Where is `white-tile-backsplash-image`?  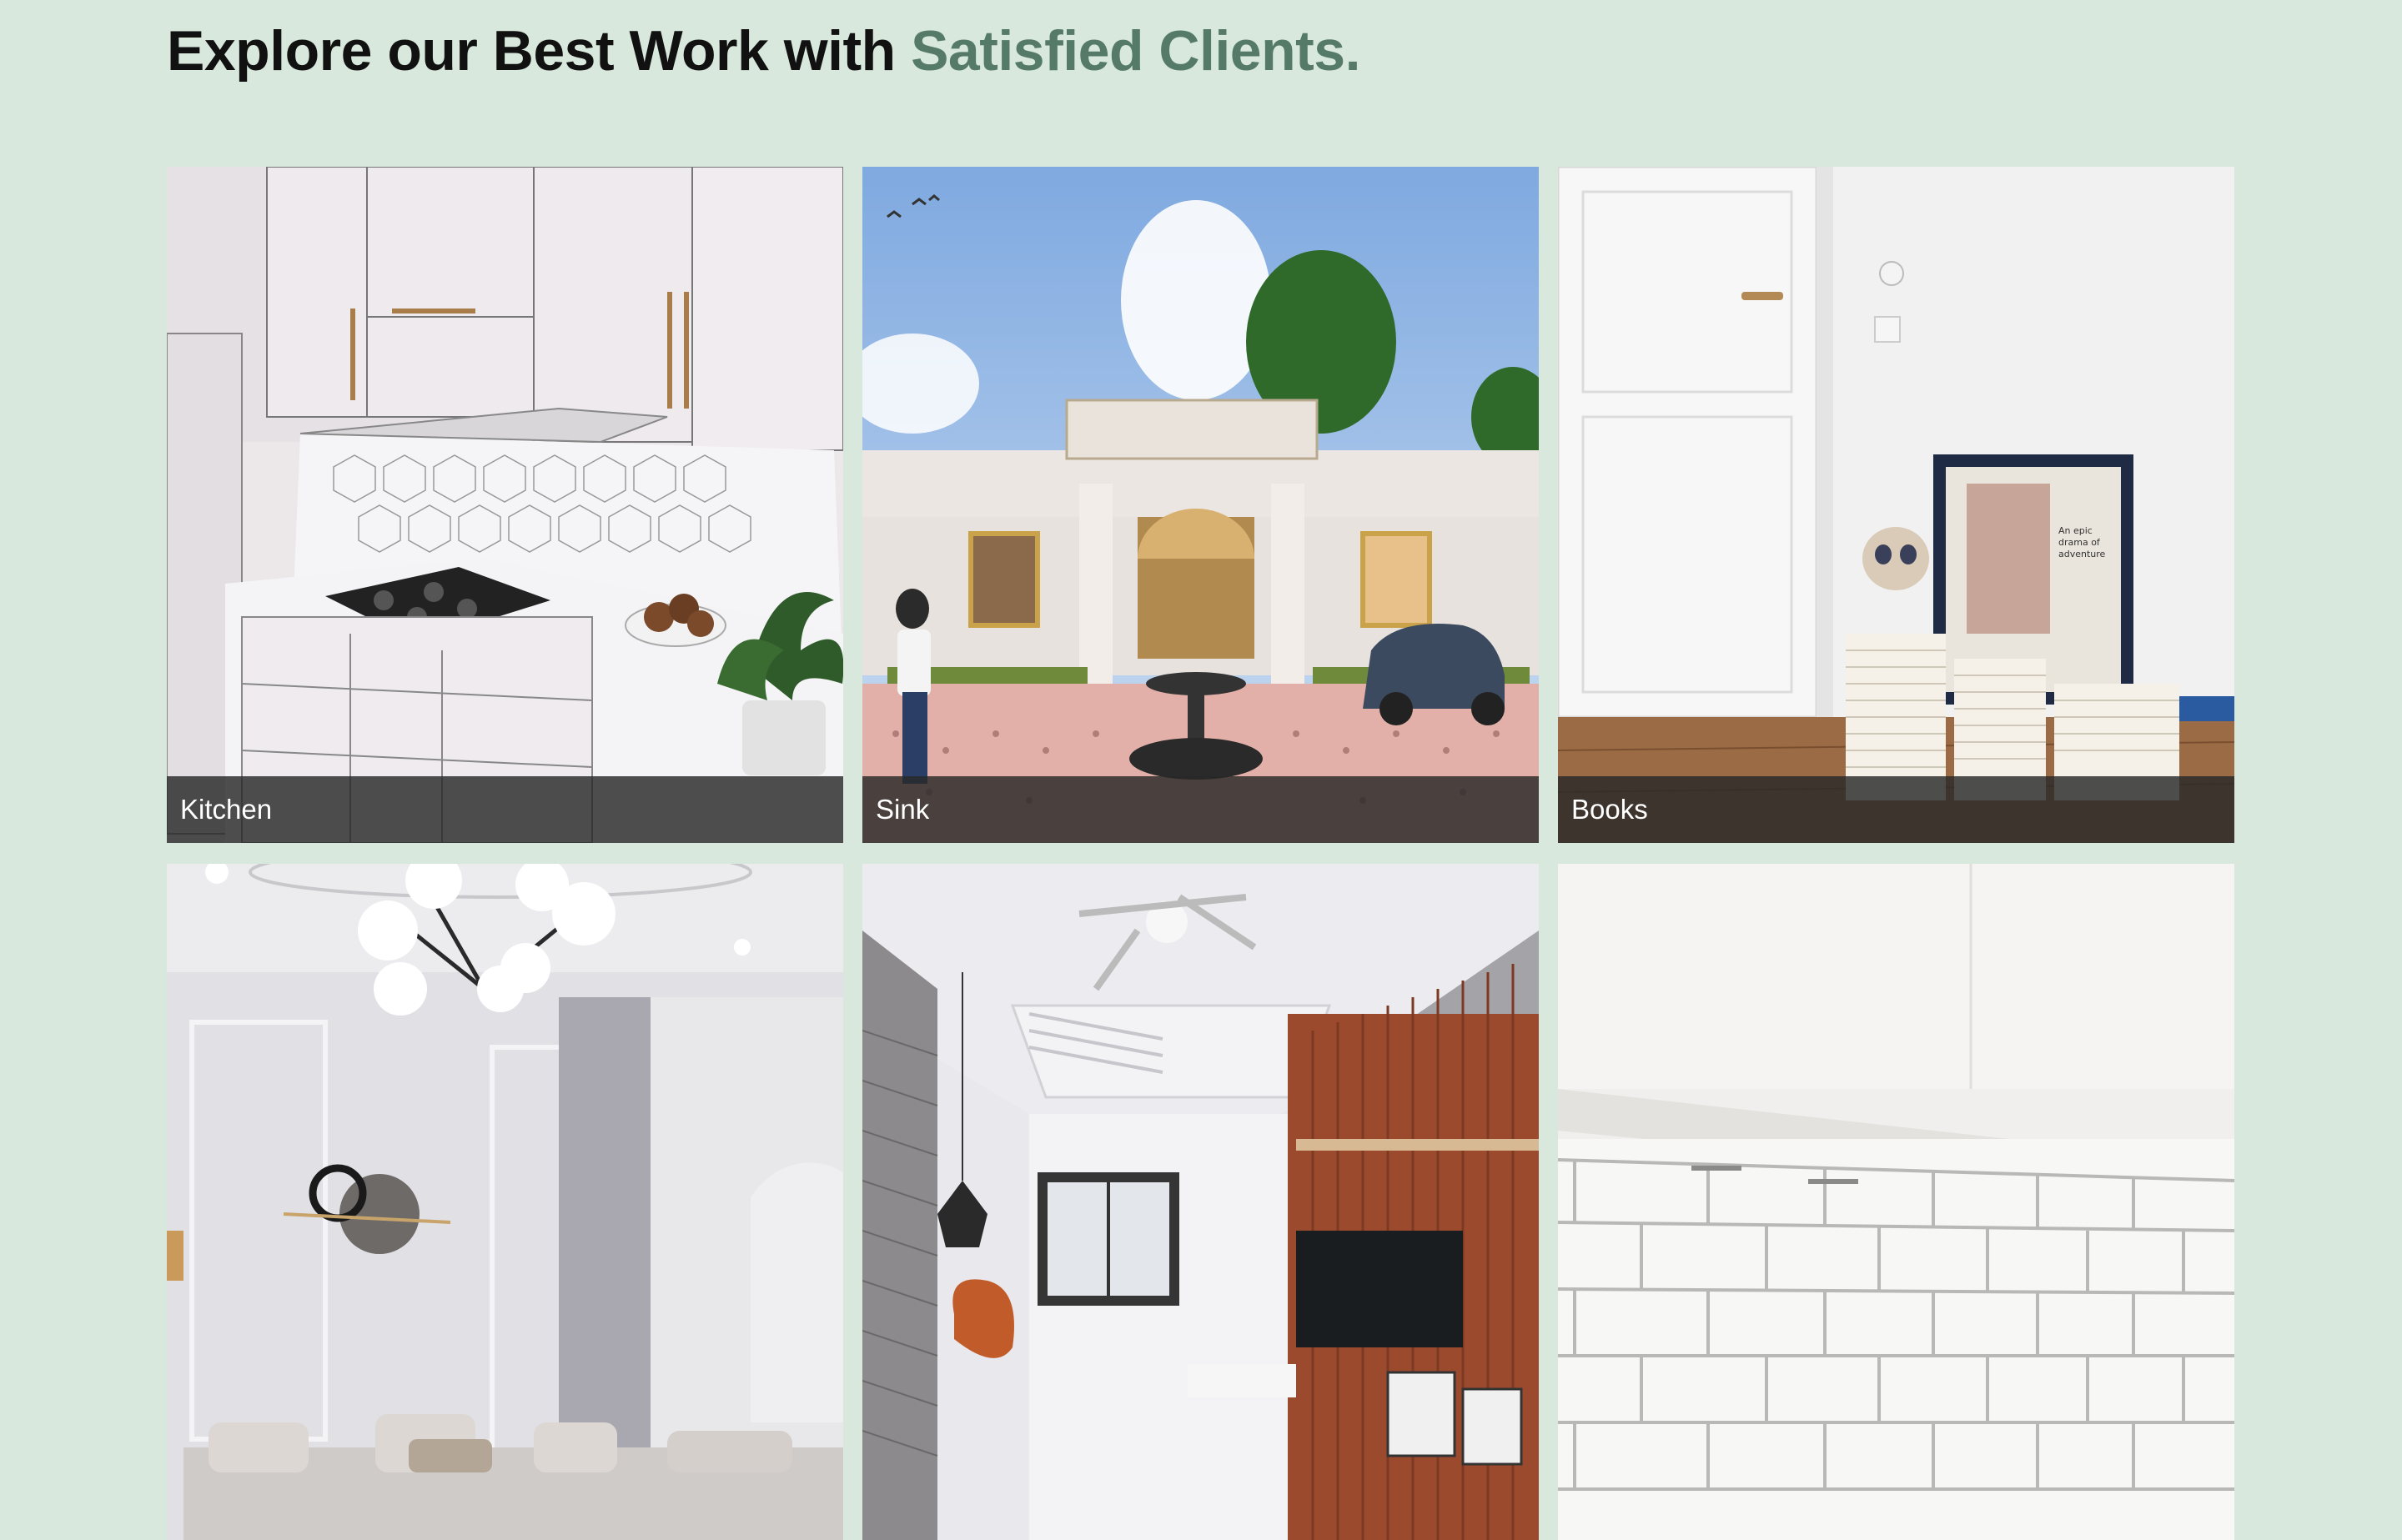 white-tile-backsplash-image is located at coordinates (1896, 1202).